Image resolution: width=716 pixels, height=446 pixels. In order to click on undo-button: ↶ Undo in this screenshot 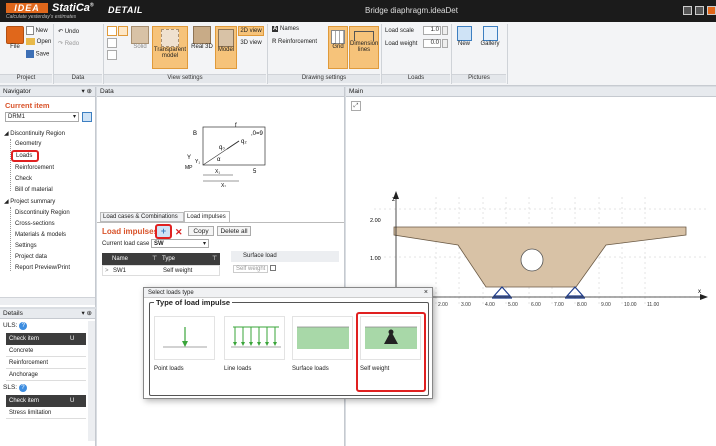, I will do `click(68, 31)`.